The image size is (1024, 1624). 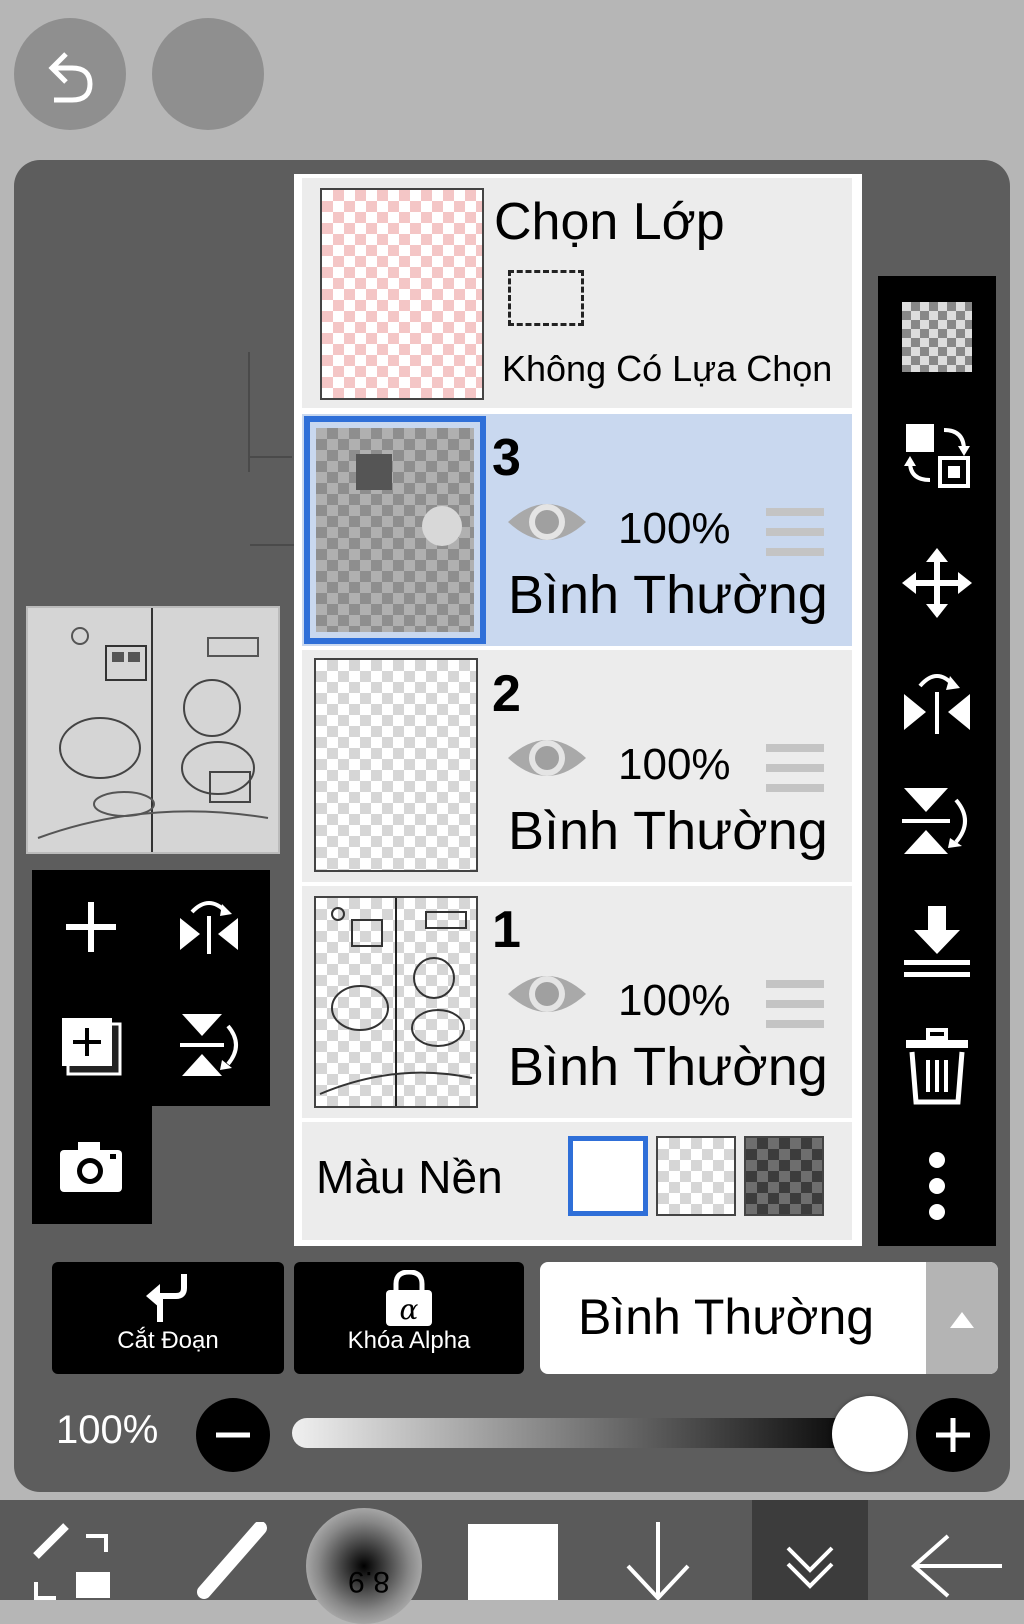 I want to click on back-arrow-icon, so click(x=956, y=1566).